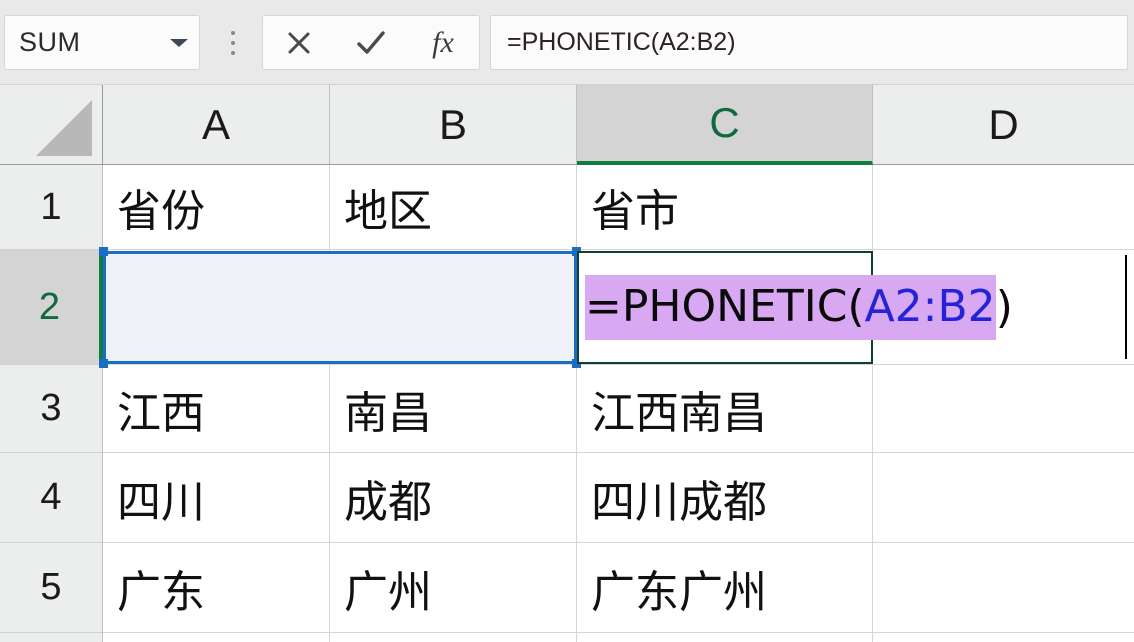 Image resolution: width=1134 pixels, height=642 pixels. I want to click on column-header-row: A B C D, so click(567, 125).